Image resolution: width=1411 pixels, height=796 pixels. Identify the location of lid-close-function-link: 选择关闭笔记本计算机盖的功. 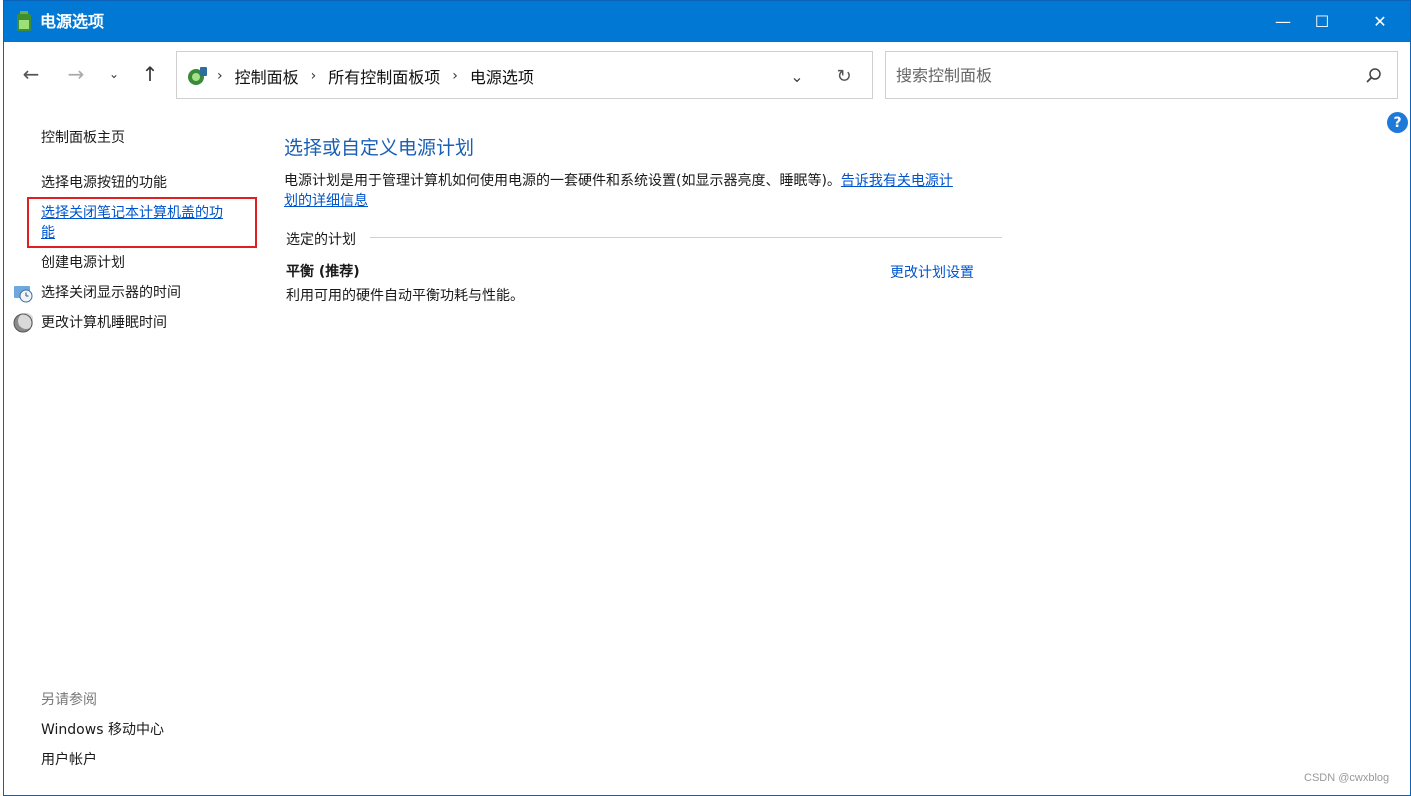
(132, 213).